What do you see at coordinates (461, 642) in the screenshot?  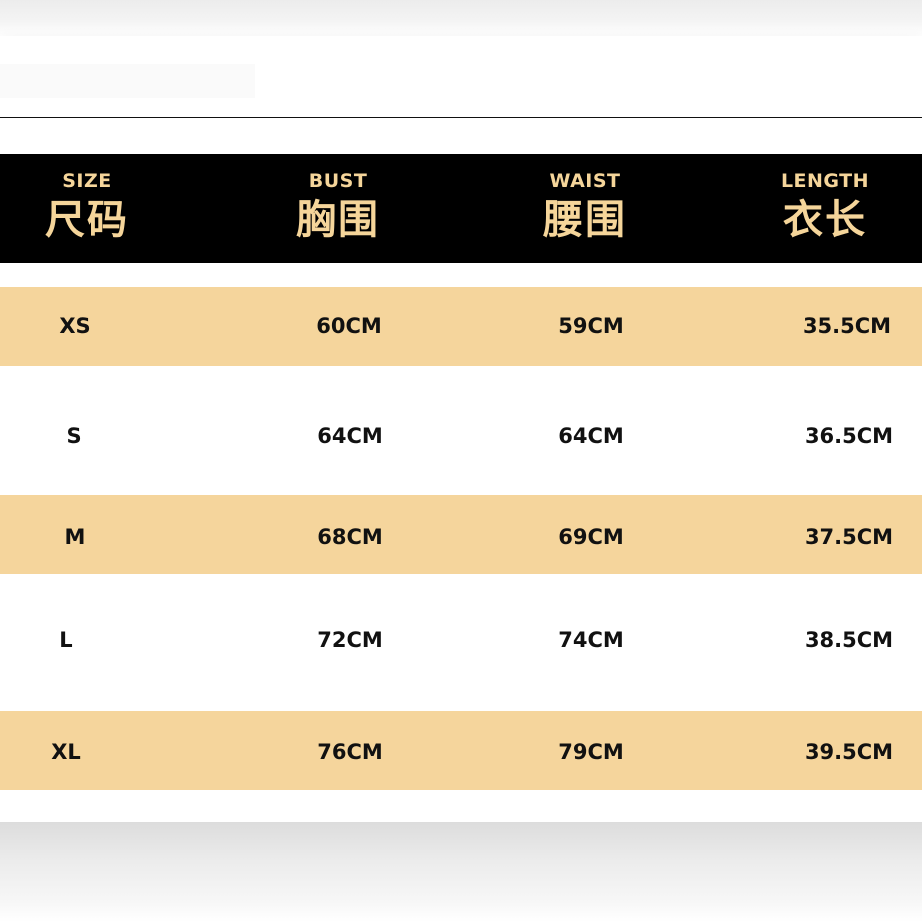 I see `table-row: L 72CM 74CM 38.5CM` at bounding box center [461, 642].